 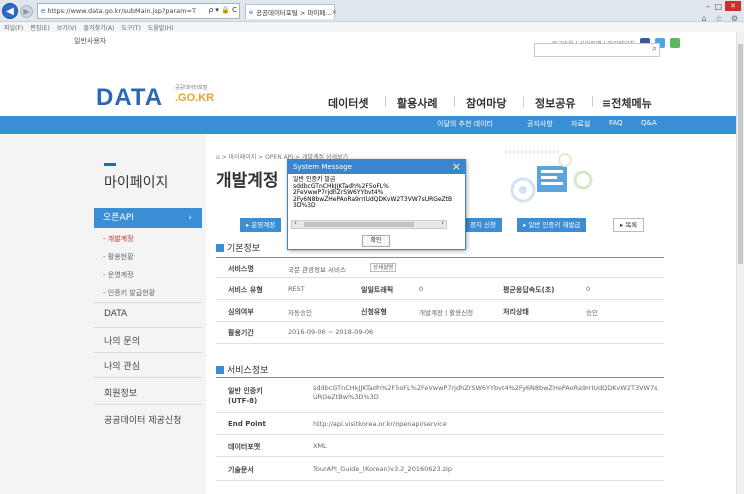 I want to click on logo-subtitle: 공공데이터포털, so click(x=191, y=88).